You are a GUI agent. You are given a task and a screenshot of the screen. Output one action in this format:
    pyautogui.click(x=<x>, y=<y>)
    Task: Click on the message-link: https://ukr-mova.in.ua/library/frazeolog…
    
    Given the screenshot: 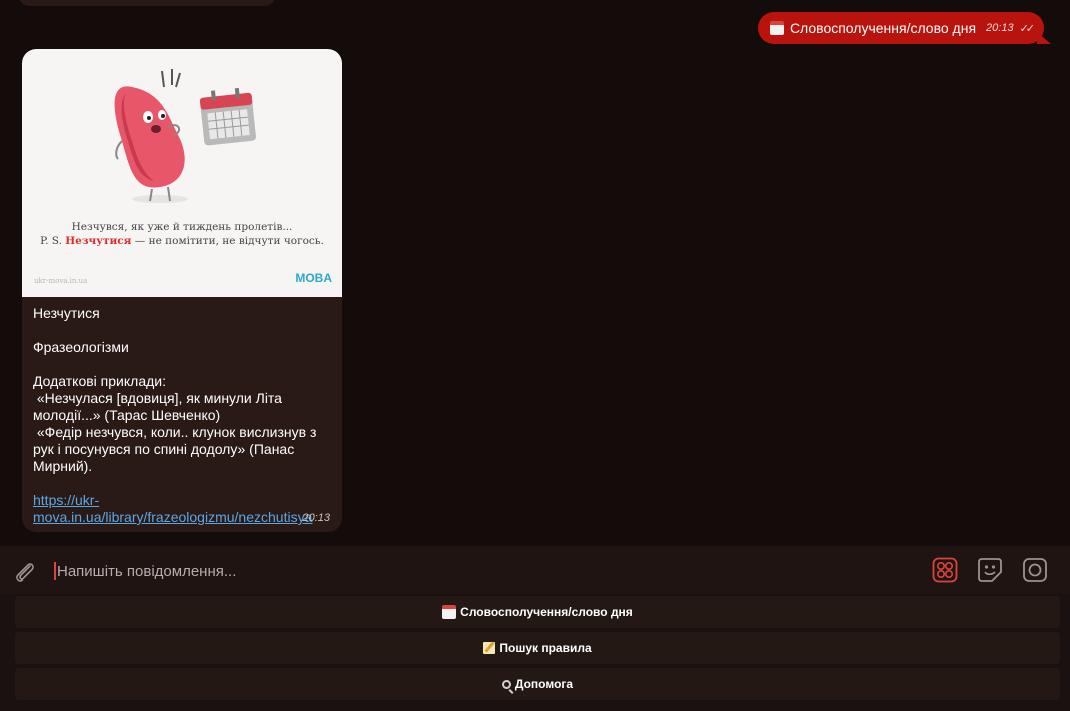 What is the action you would take?
    pyautogui.click(x=172, y=508)
    